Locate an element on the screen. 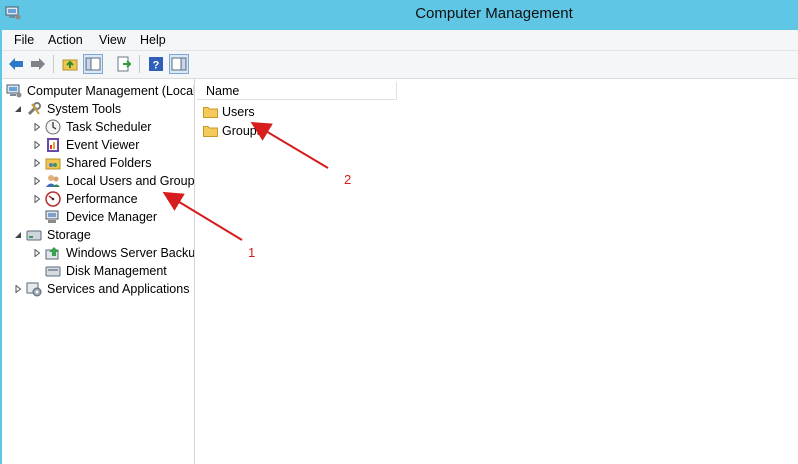 This screenshot has width=798, height=464. services-icon is located at coordinates (34, 289).